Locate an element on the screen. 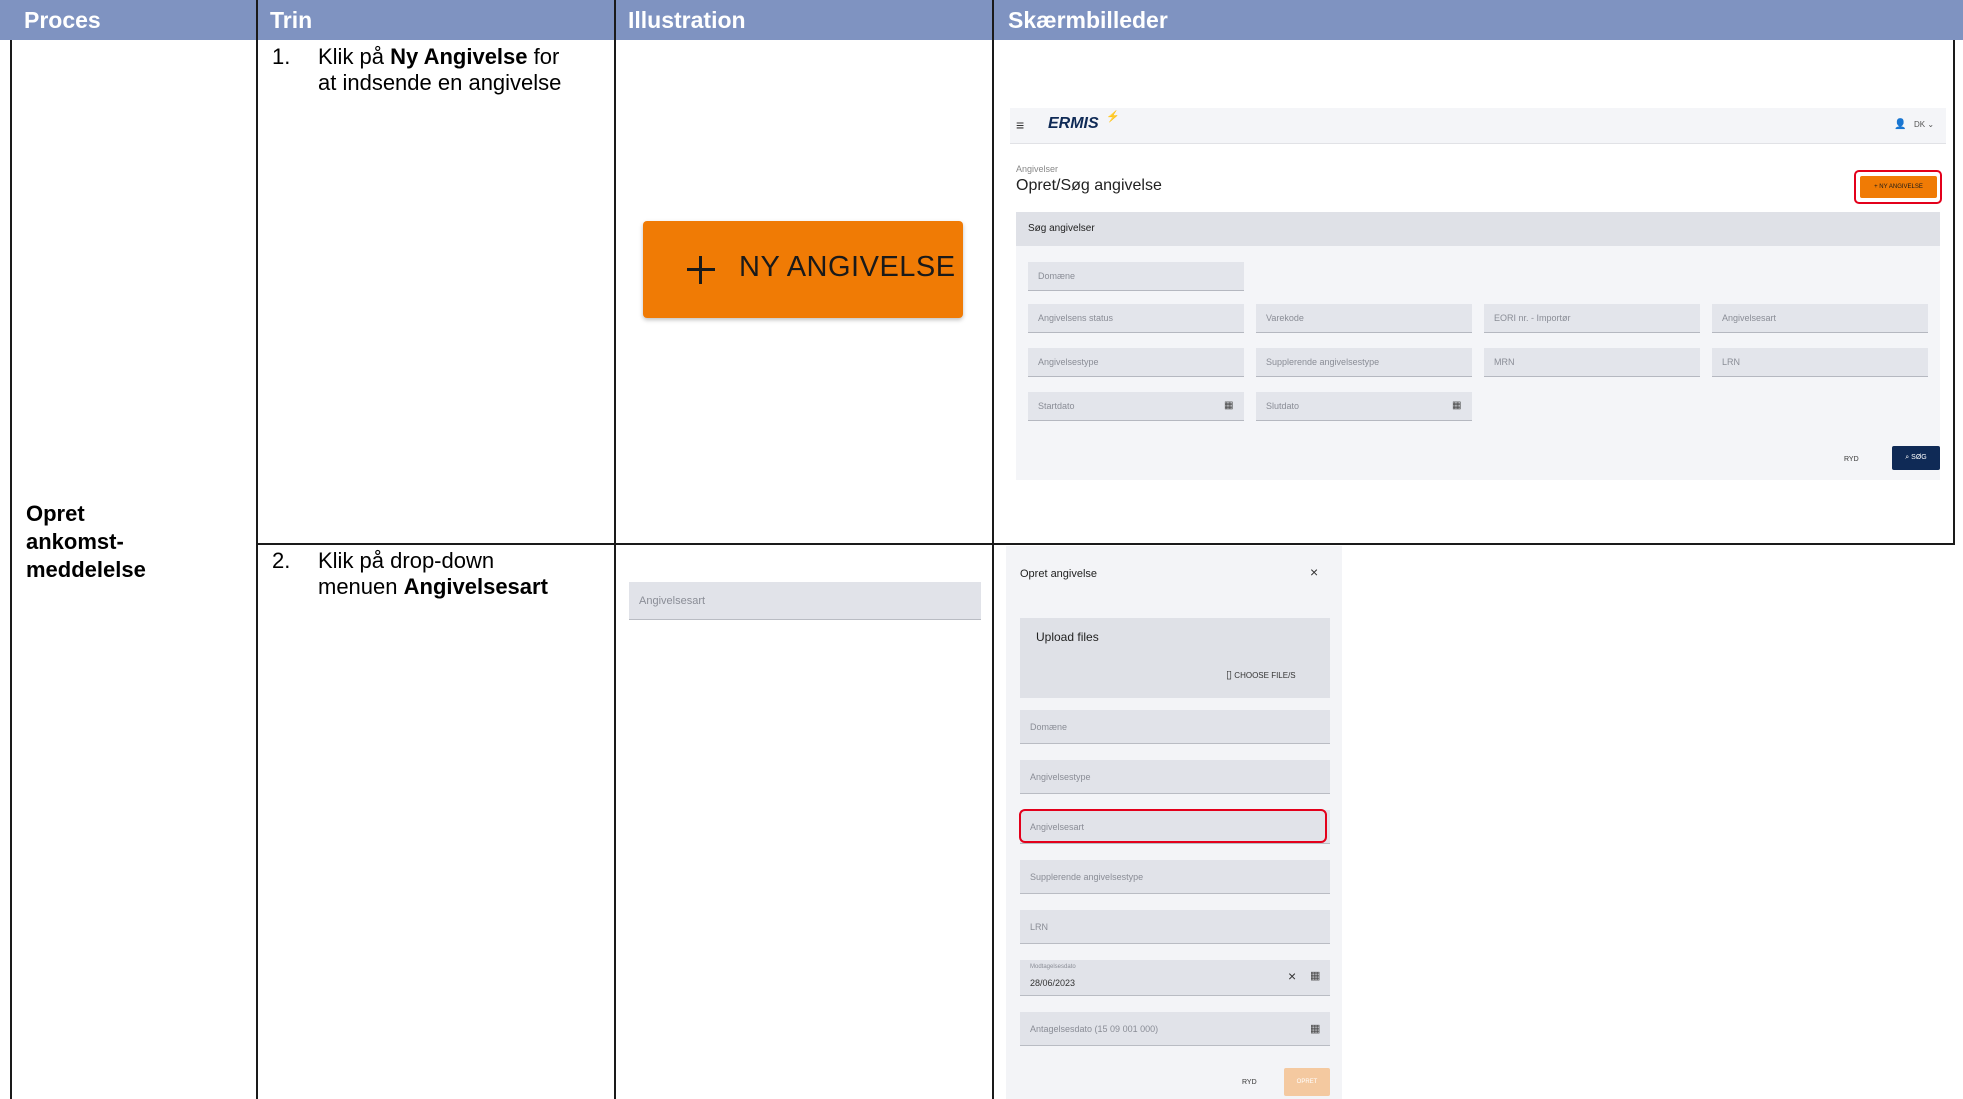 The width and height of the screenshot is (1963, 1099). modtagelsesdato-label: Modtagelsesdato is located at coordinates (1053, 967).